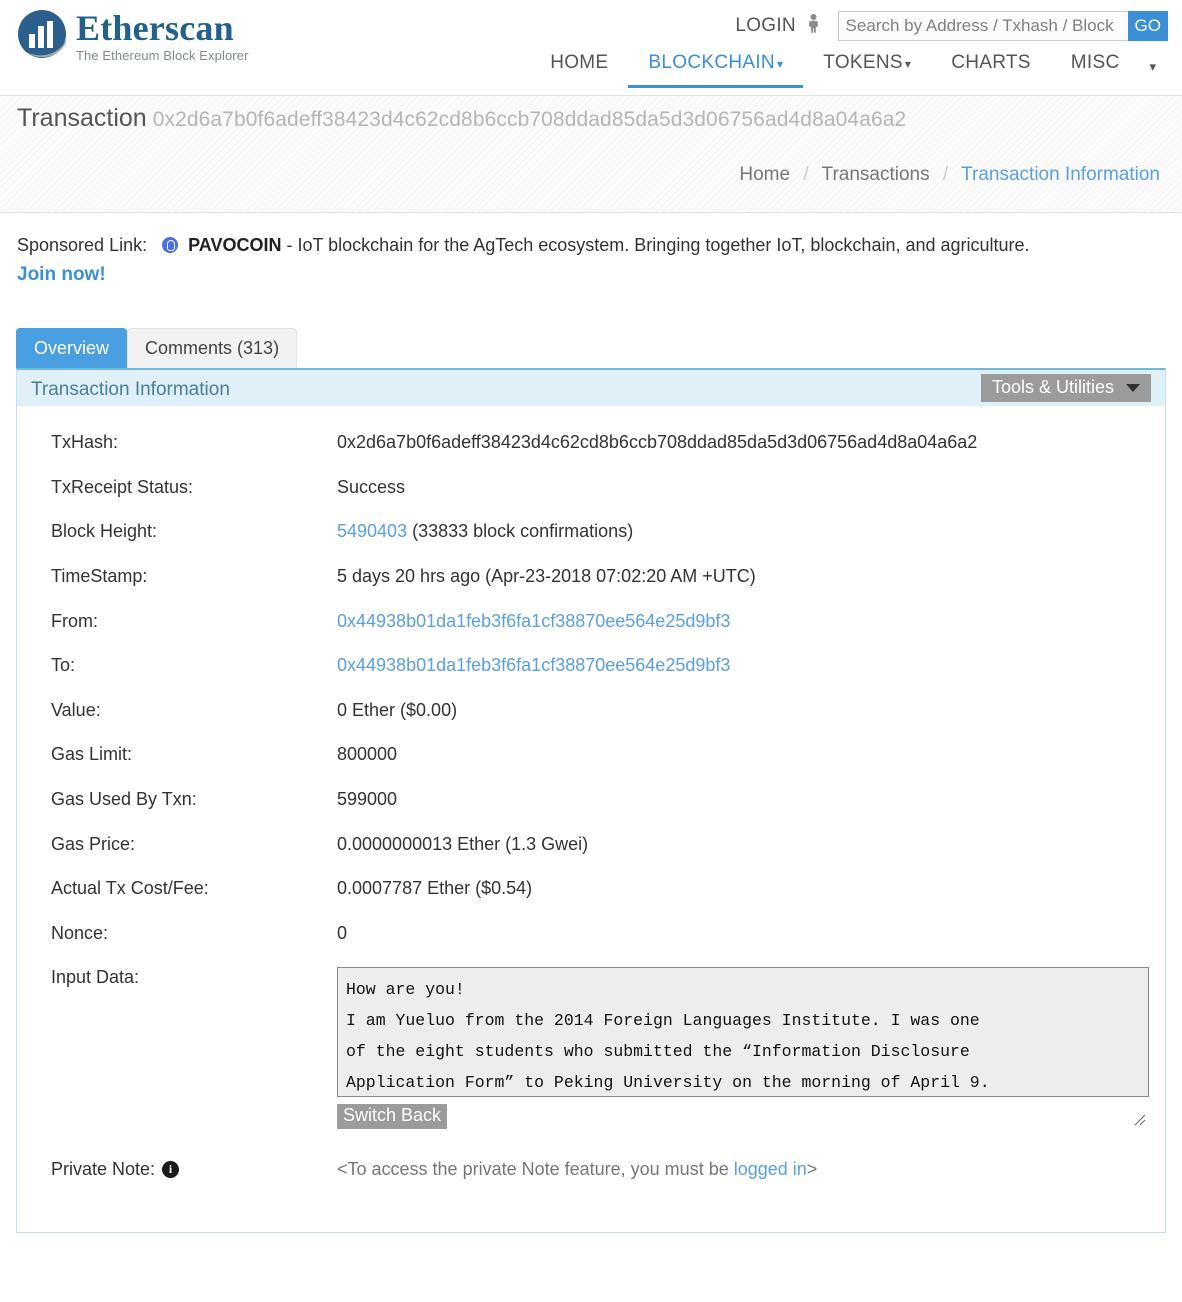 This screenshot has width=1182, height=1302. I want to click on nav-label: MISC, so click(1095, 62).